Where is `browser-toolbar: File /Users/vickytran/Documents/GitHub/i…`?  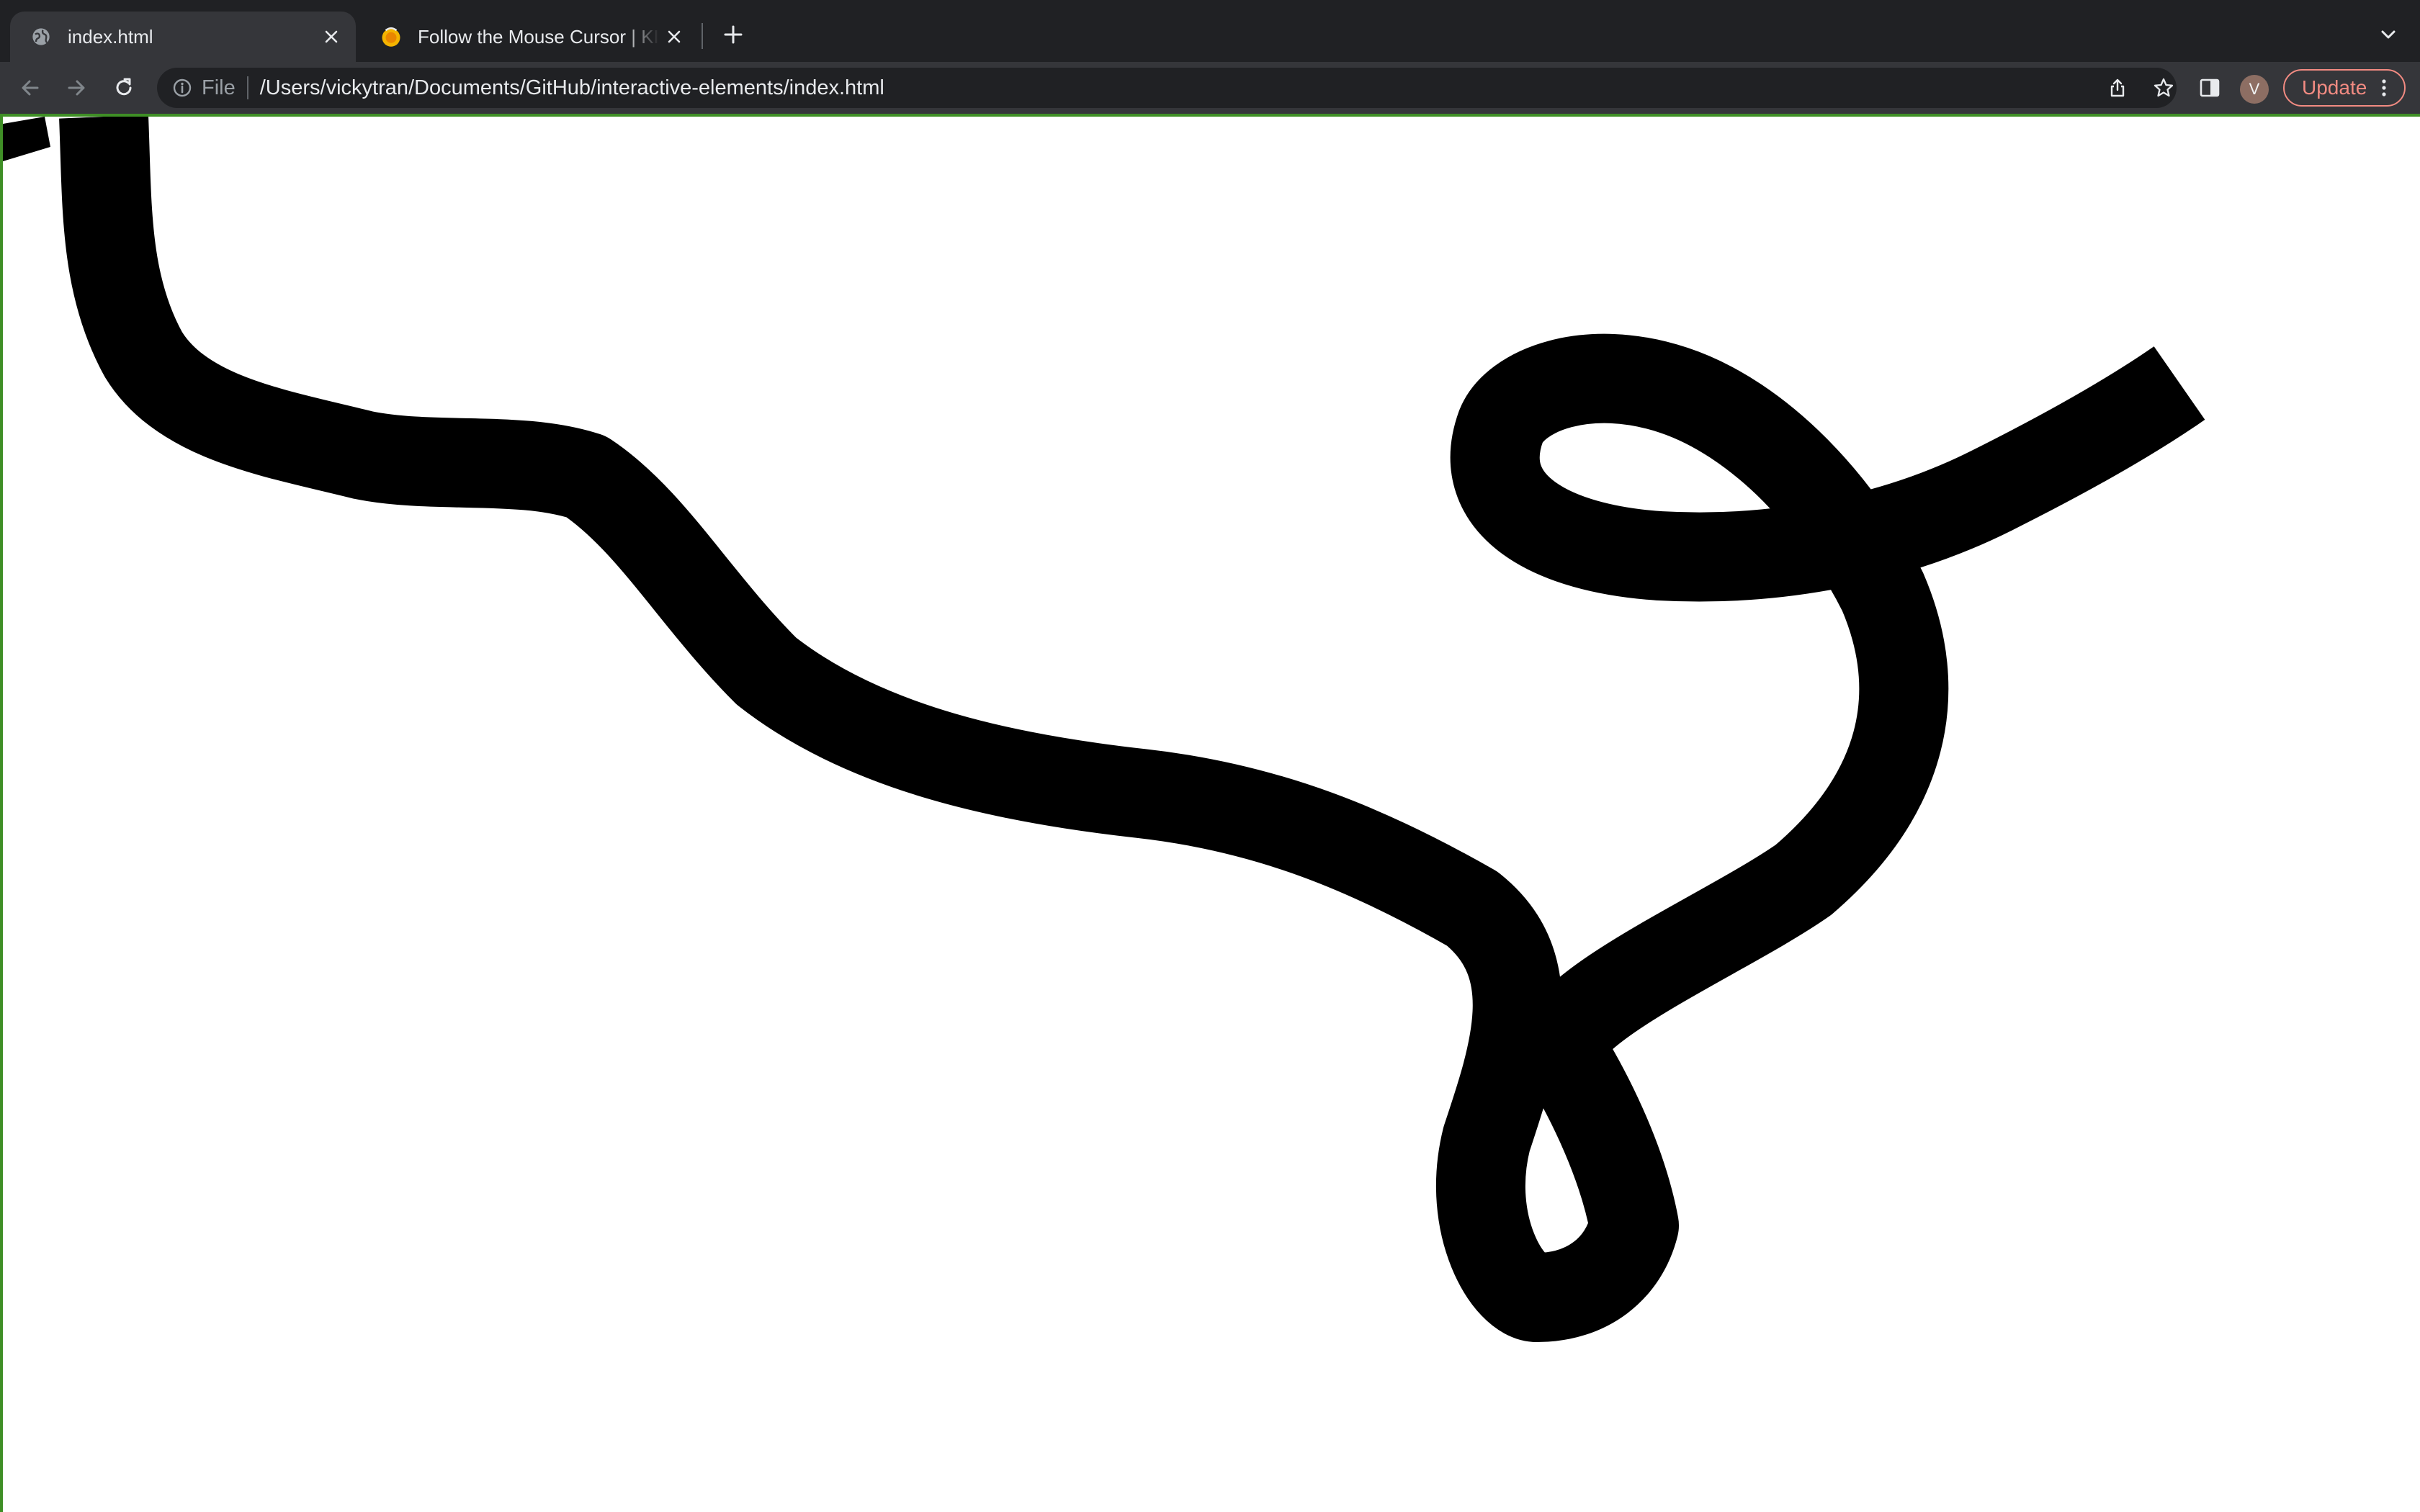 browser-toolbar: File /Users/vickytran/Documents/GitHub/i… is located at coordinates (1210, 88).